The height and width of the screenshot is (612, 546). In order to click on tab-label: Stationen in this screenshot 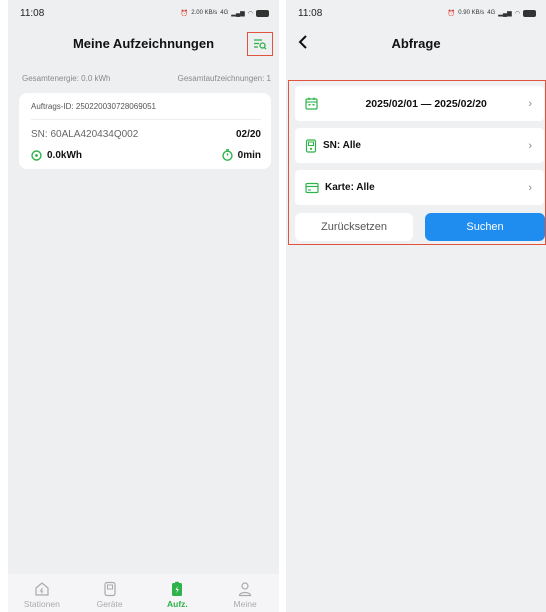, I will do `click(41, 604)`.